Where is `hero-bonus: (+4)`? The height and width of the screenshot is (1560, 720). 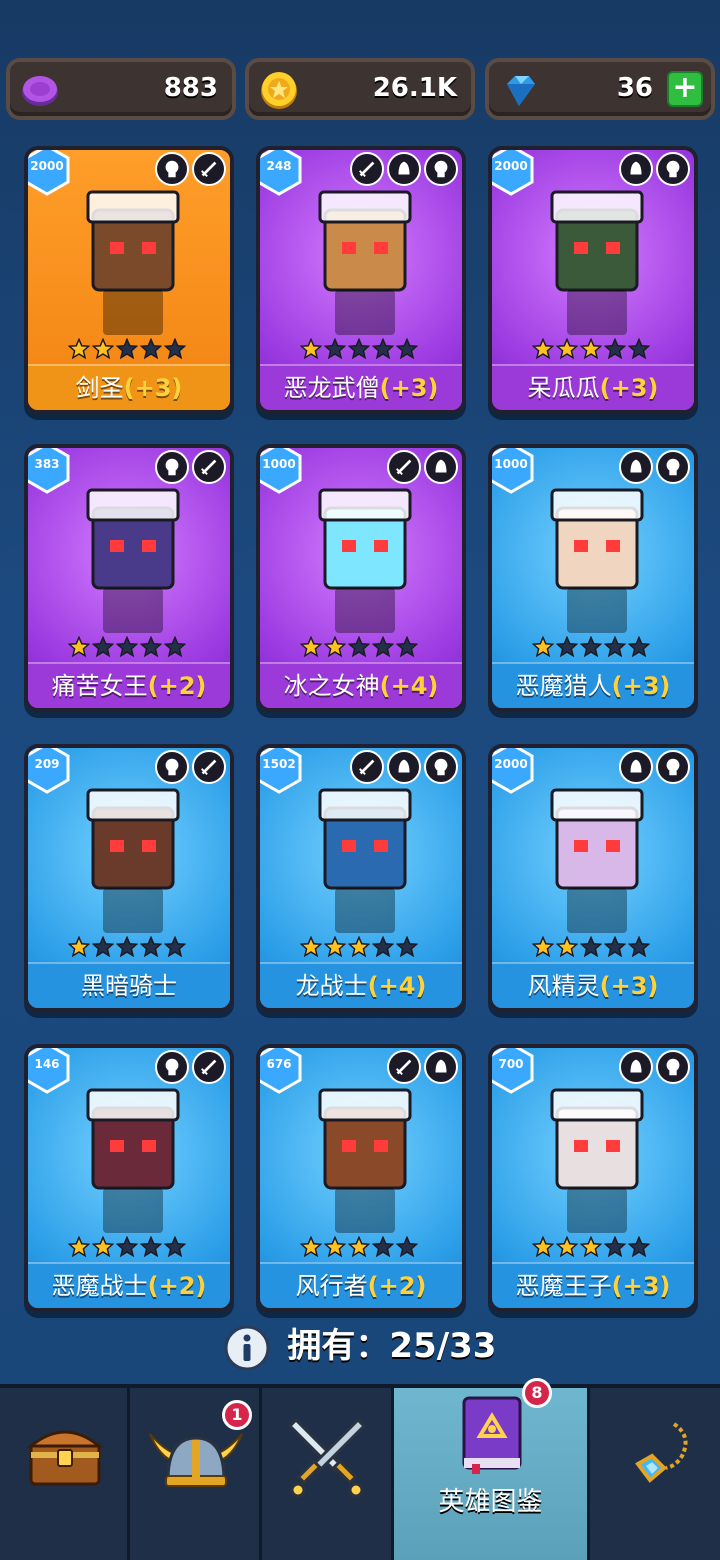 hero-bonus: (+4) is located at coordinates (409, 686).